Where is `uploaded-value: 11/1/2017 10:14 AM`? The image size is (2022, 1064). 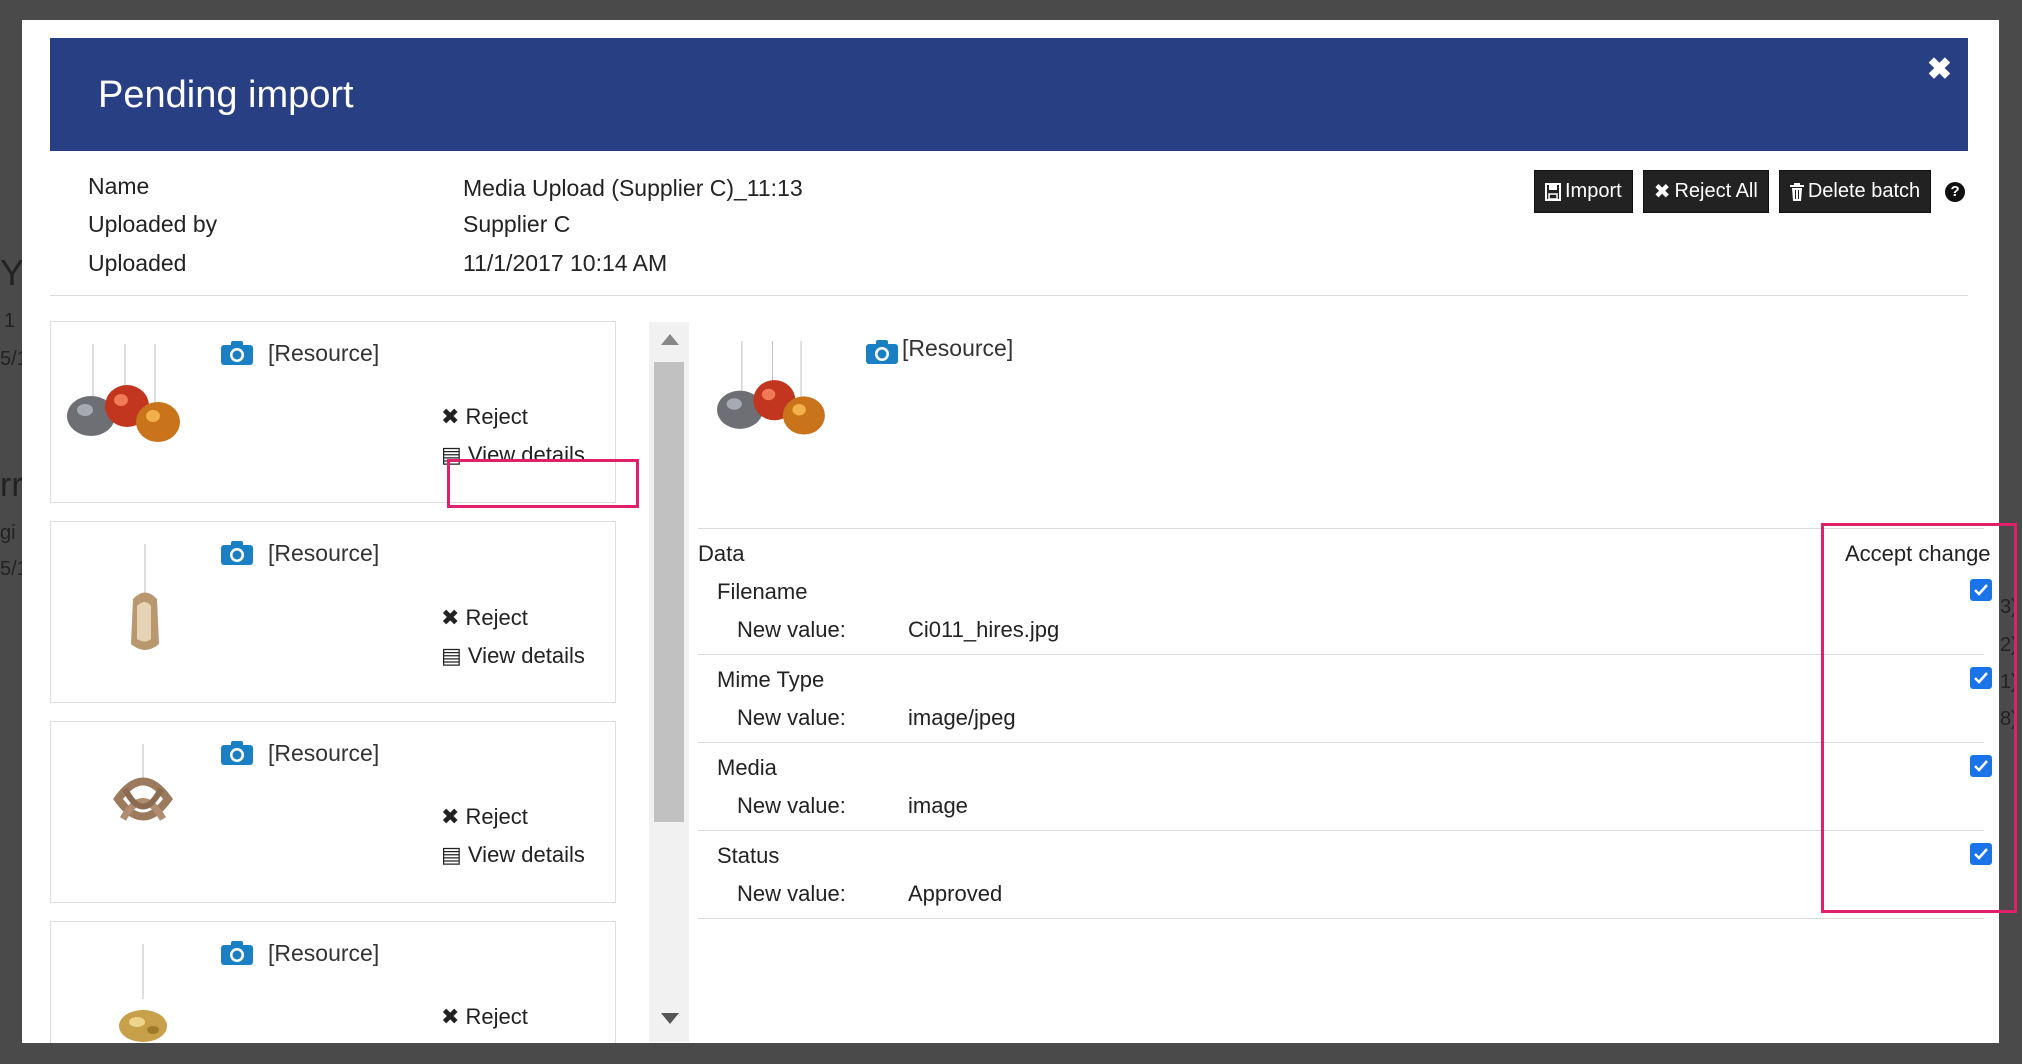
uploaded-value: 11/1/2017 10:14 AM is located at coordinates (565, 263).